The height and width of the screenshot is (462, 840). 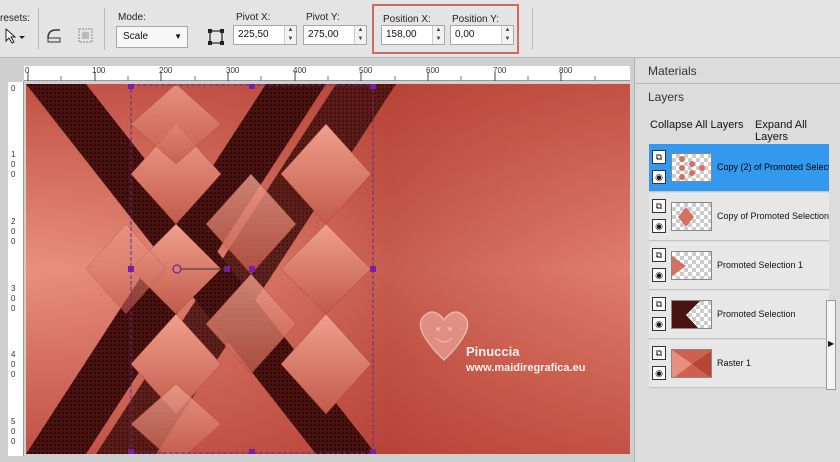 I want to click on layer-row-promoted-selection: ⧉ ◉ Promoted Selection, so click(x=739, y=315).